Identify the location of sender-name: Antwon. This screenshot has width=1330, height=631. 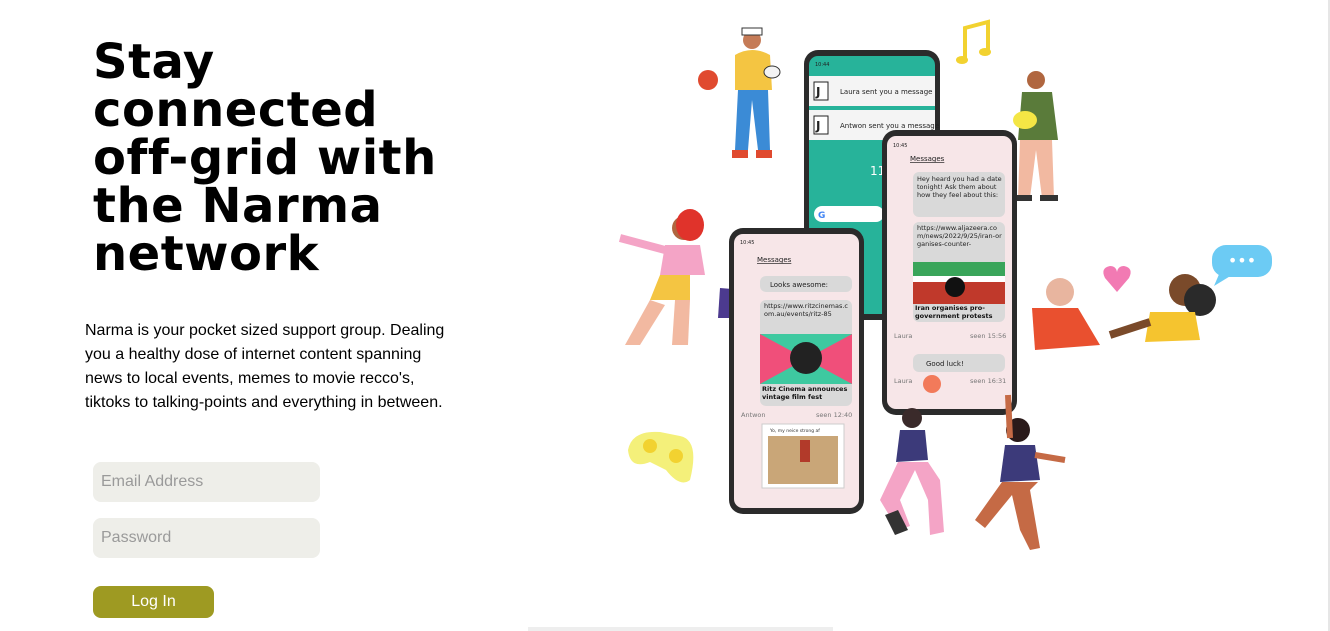
(753, 415).